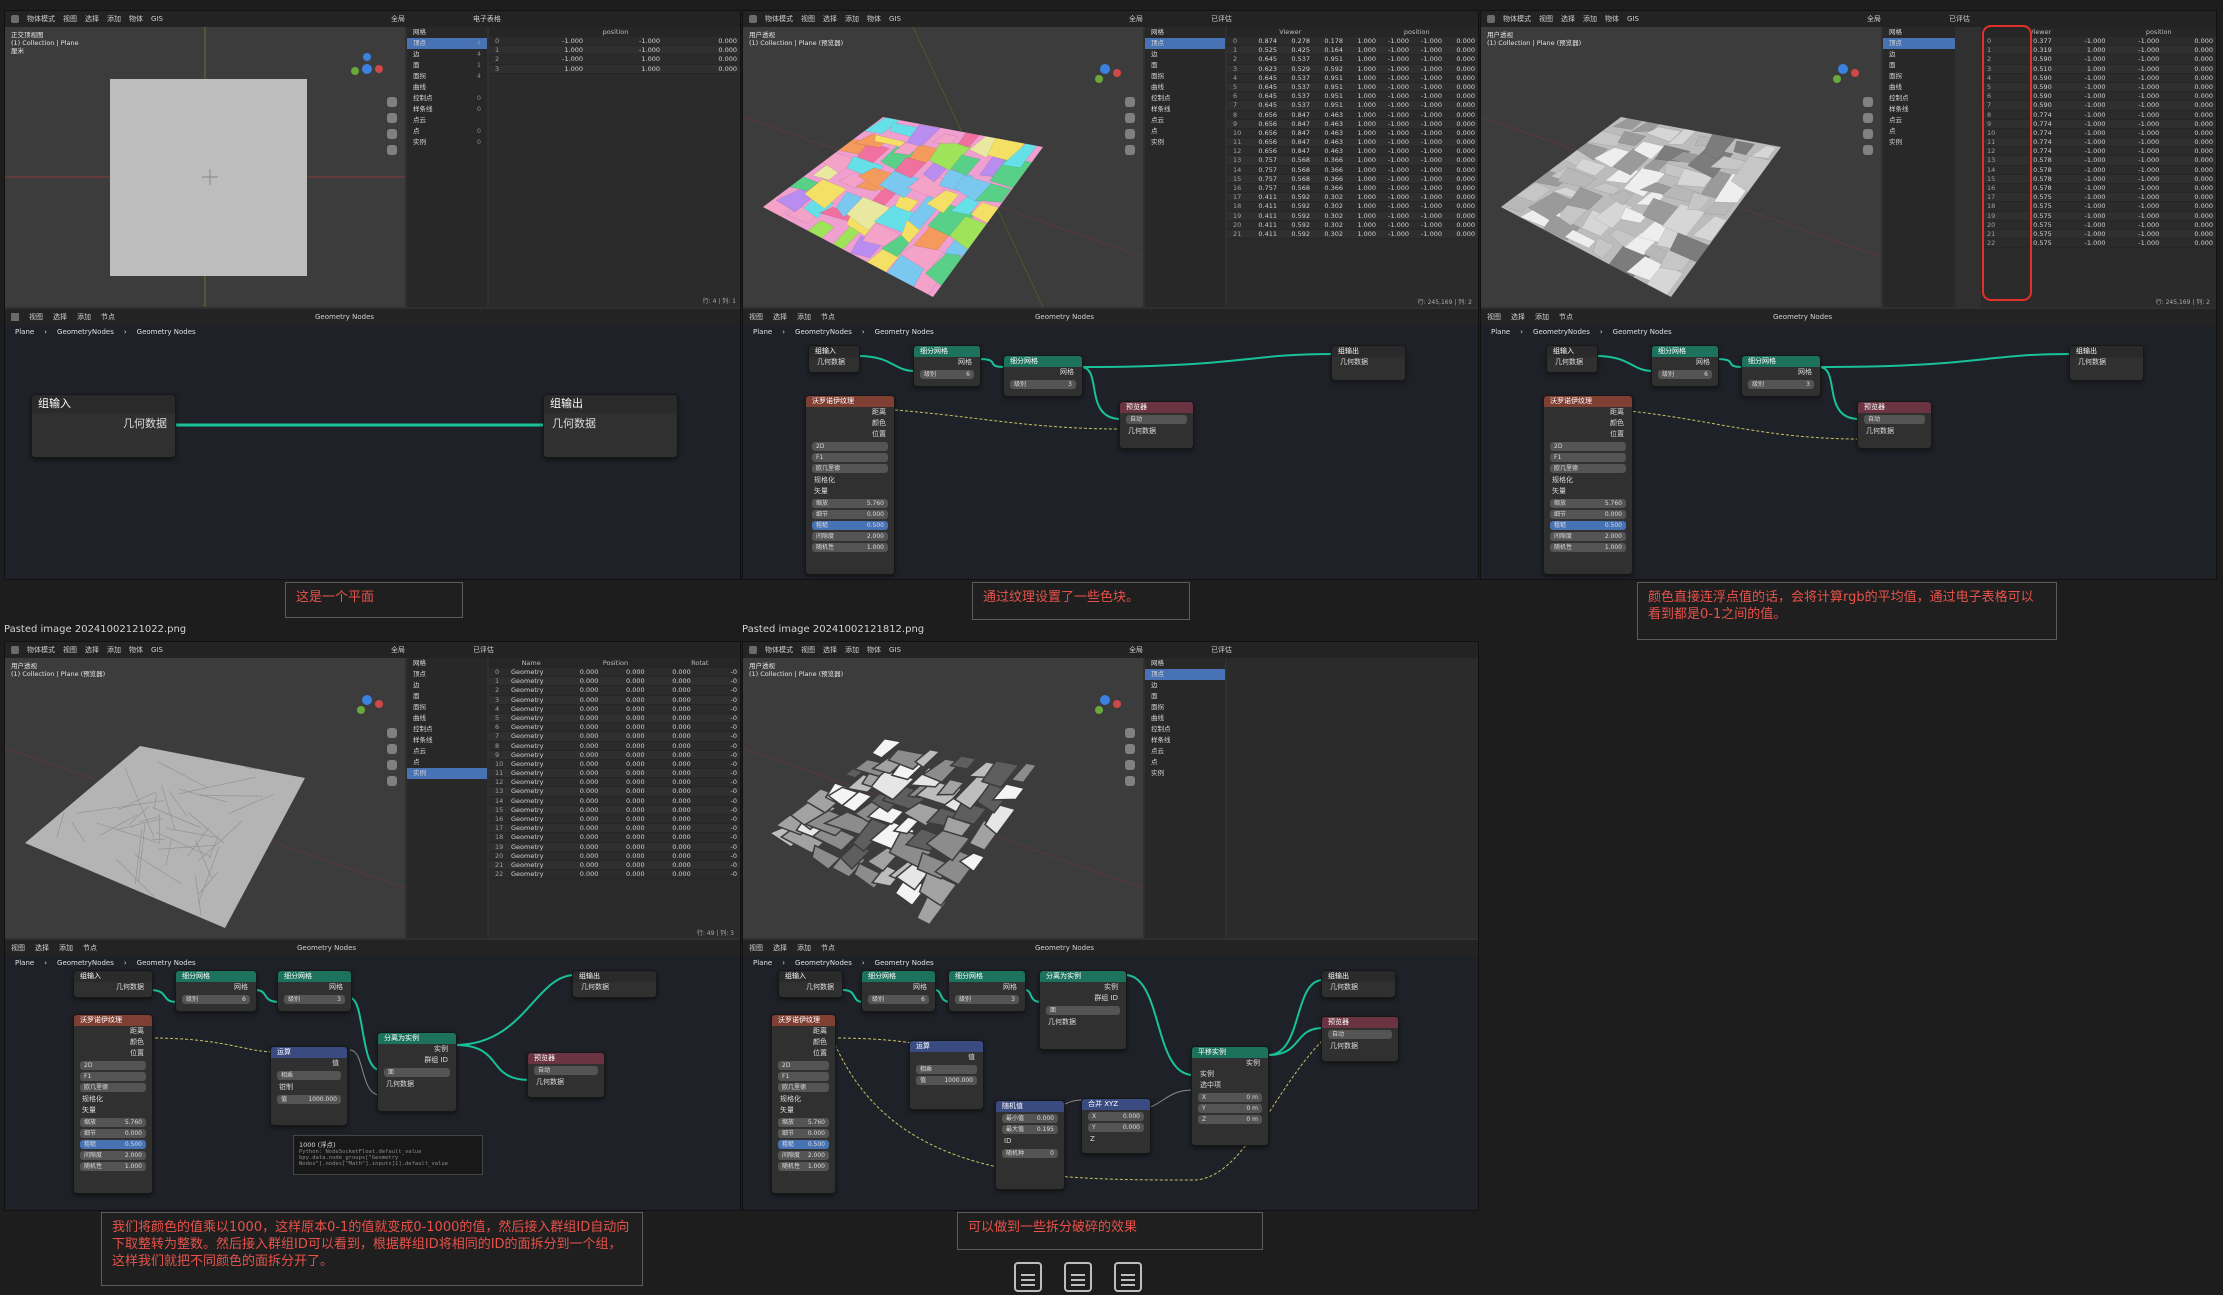 This screenshot has width=2223, height=1295. Describe the element at coordinates (157, 19) in the screenshot. I see `menu-gis: GIS` at that location.